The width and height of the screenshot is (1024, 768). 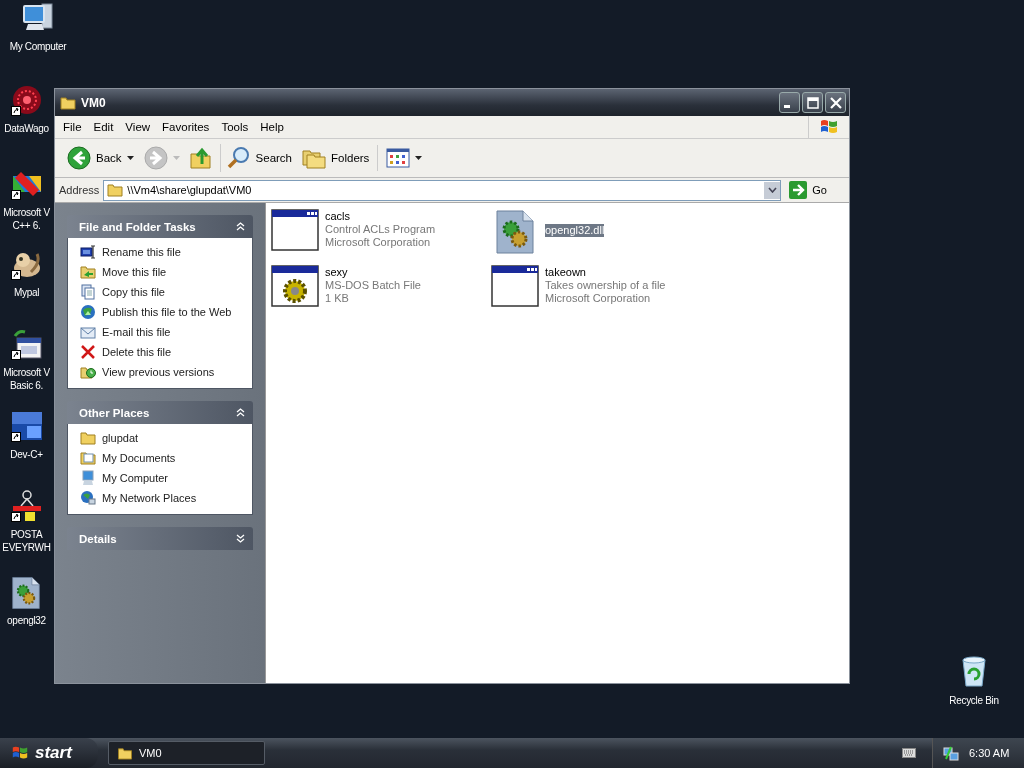 I want to click on copy-pages-icon, so click(x=88, y=292).